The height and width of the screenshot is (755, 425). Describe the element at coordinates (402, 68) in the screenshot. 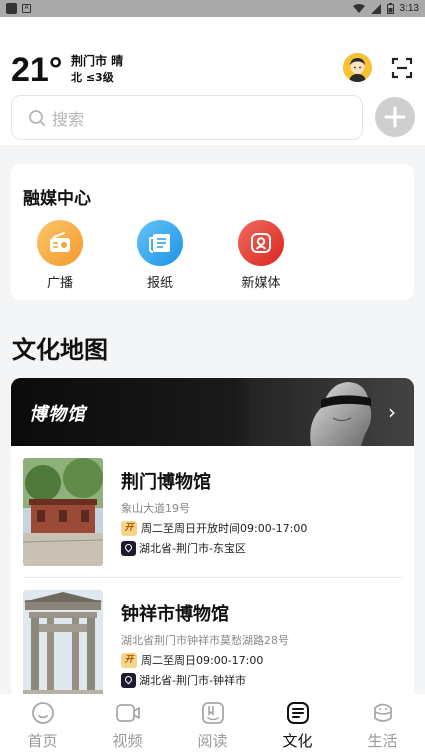

I see `scan-icon` at that location.